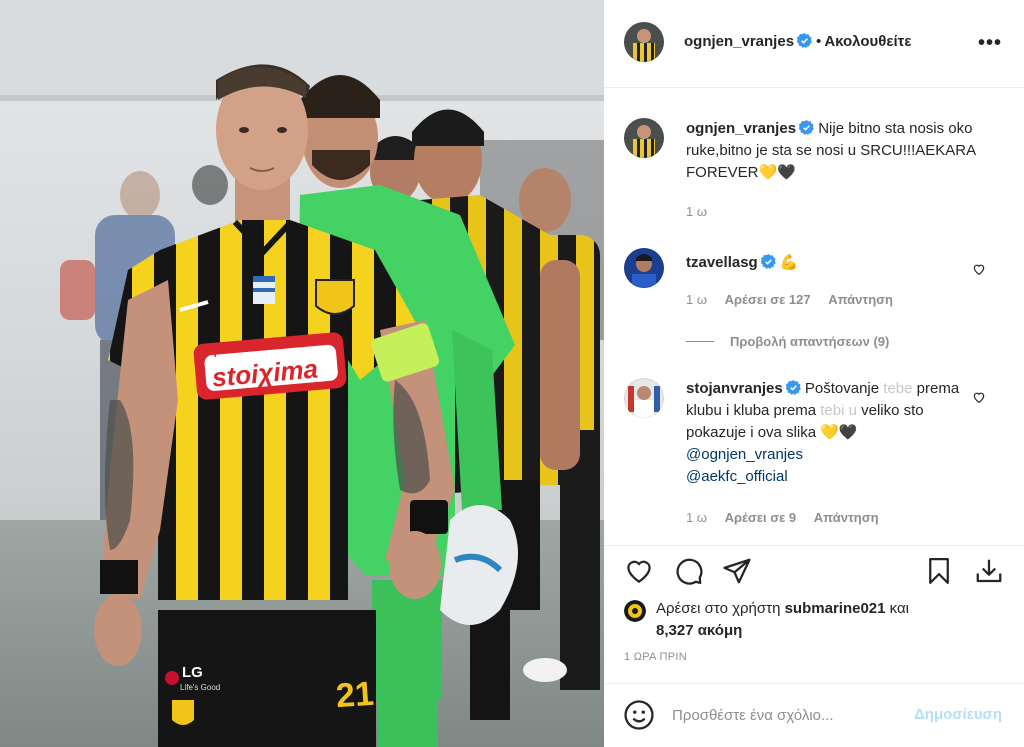  What do you see at coordinates (782, 715) in the screenshot?
I see `comment-input` at bounding box center [782, 715].